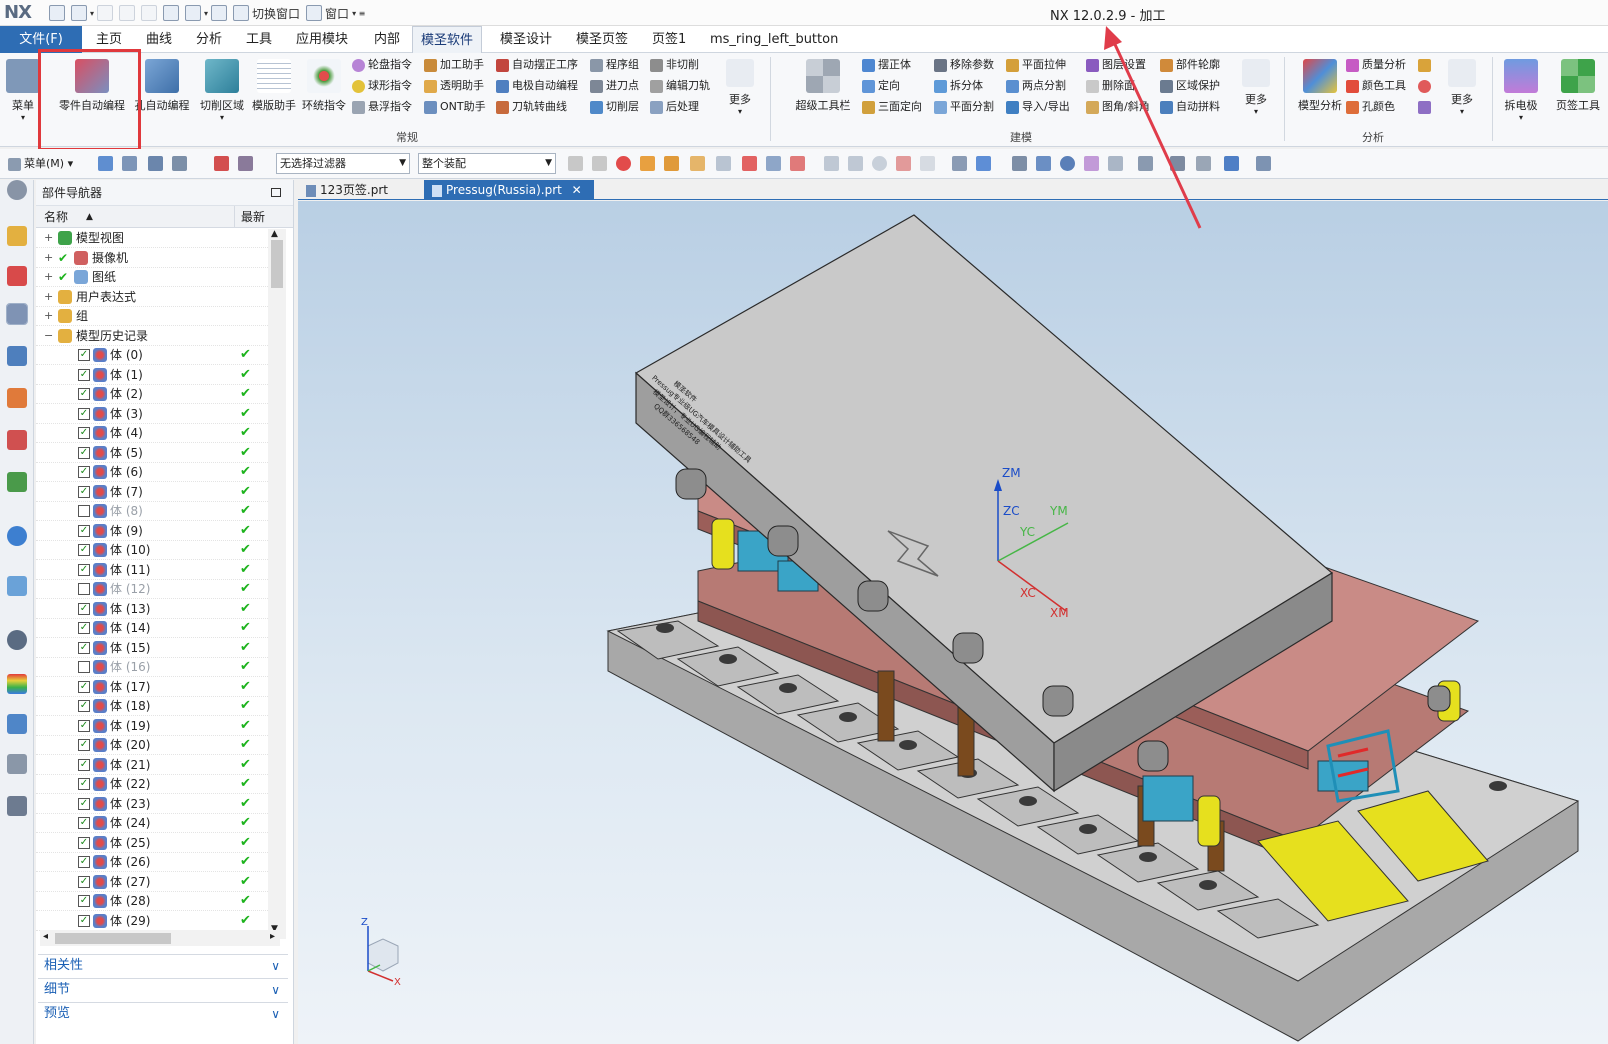  Describe the element at coordinates (105, 163) in the screenshot. I see `select-face-icon` at that location.